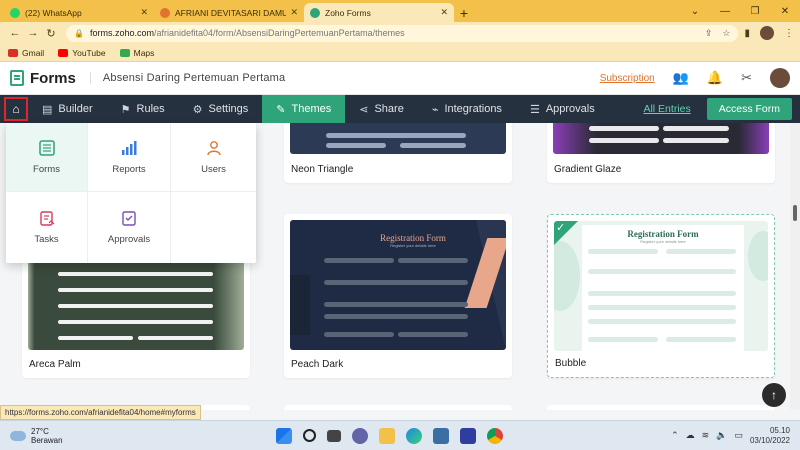  What do you see at coordinates (468, 435) in the screenshot?
I see `app-icon` at bounding box center [468, 435].